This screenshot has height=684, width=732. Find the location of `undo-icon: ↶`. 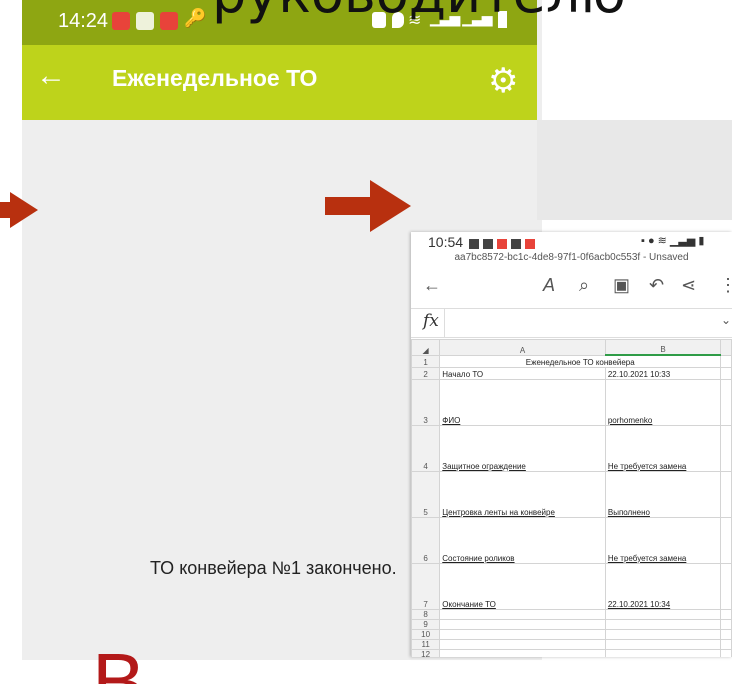

undo-icon: ↶ is located at coordinates (656, 285).